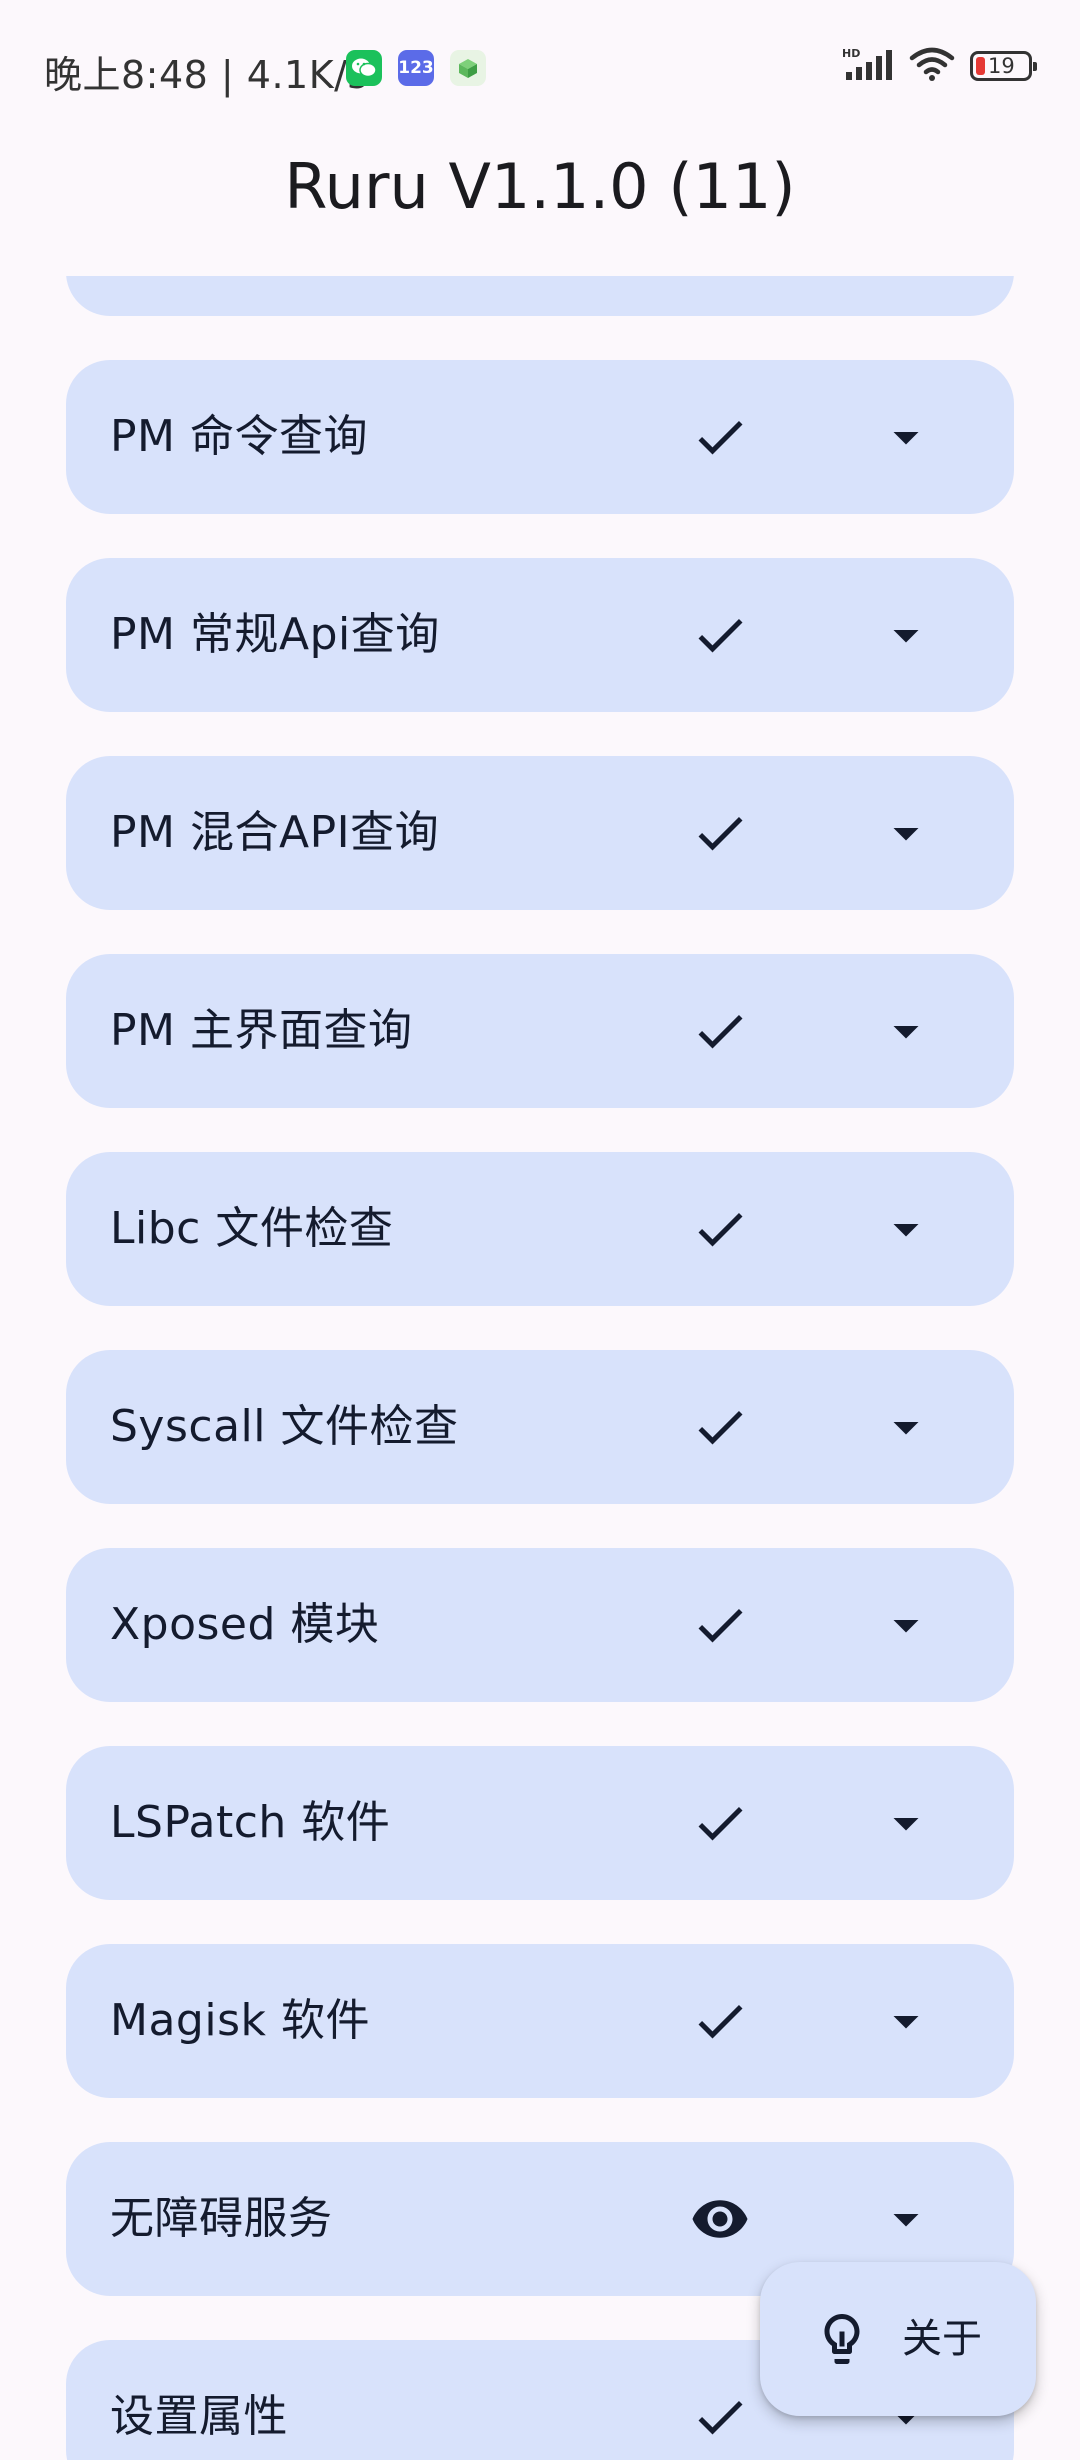 The image size is (1080, 2460). What do you see at coordinates (261, 1030) in the screenshot?
I see `detection-card-label: PM 主界面查询` at bounding box center [261, 1030].